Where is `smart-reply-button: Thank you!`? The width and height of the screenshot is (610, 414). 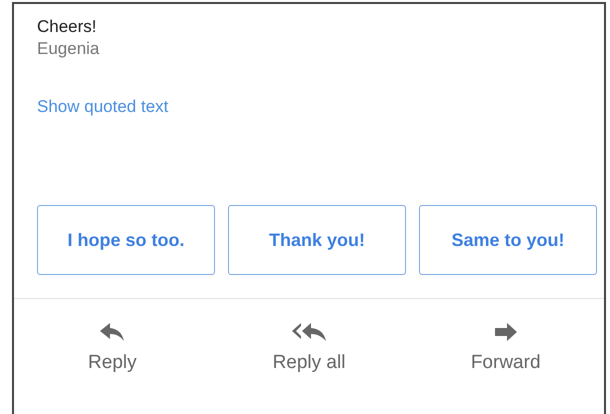
smart-reply-button: Thank you! is located at coordinates (317, 240).